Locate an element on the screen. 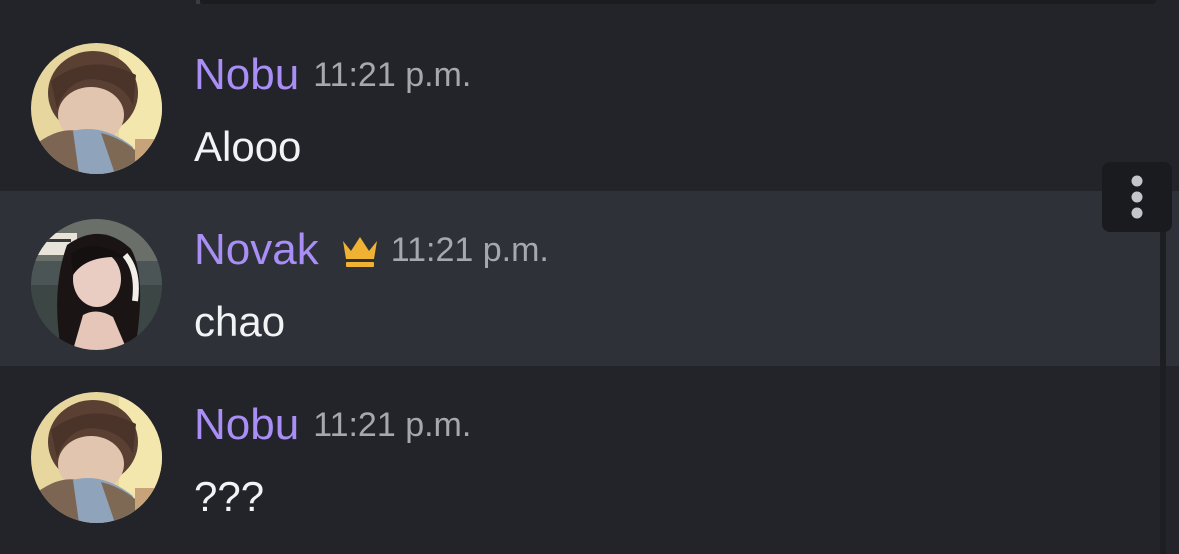 Image resolution: width=1179 pixels, height=554 pixels. vertical-ellipsis-icon is located at coordinates (1137, 197).